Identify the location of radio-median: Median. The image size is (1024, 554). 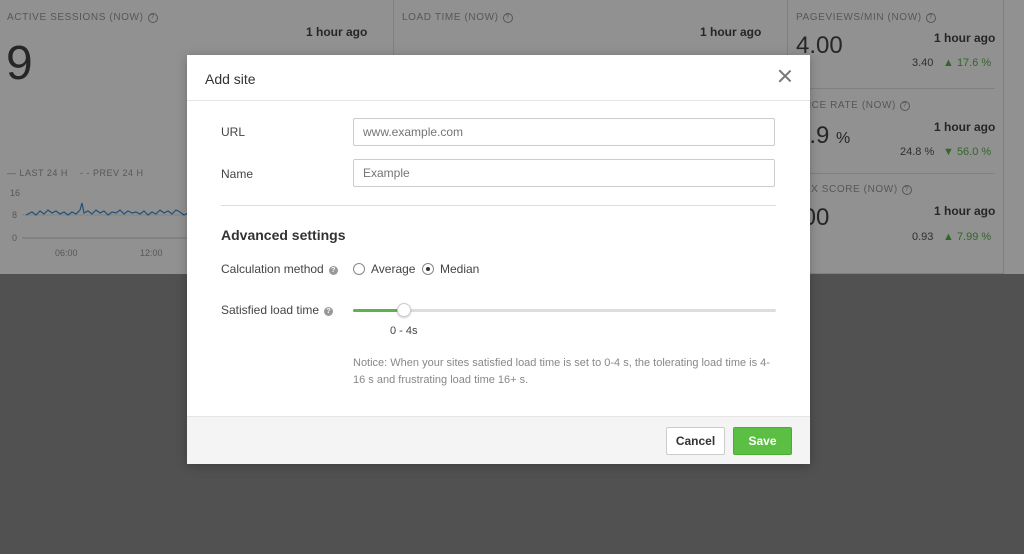
(450, 269).